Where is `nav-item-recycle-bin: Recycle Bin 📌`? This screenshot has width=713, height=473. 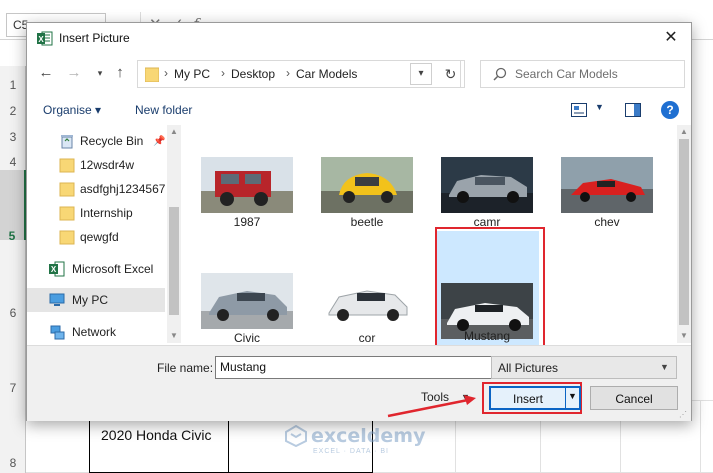 nav-item-recycle-bin: Recycle Bin 📌 is located at coordinates (96, 141).